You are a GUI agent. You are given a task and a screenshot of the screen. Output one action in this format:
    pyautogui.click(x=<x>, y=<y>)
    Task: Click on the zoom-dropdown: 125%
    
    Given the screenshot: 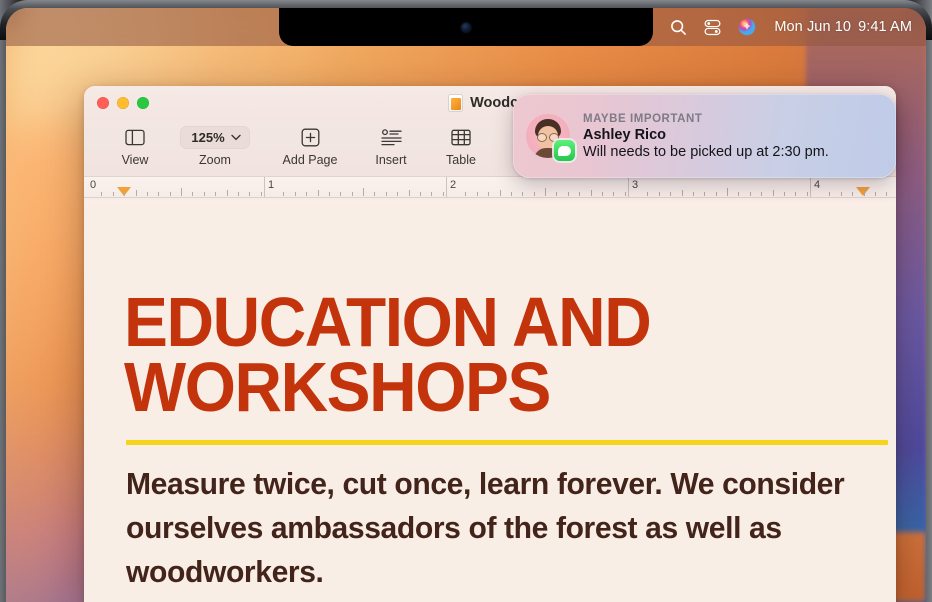 What is the action you would take?
    pyautogui.click(x=215, y=137)
    